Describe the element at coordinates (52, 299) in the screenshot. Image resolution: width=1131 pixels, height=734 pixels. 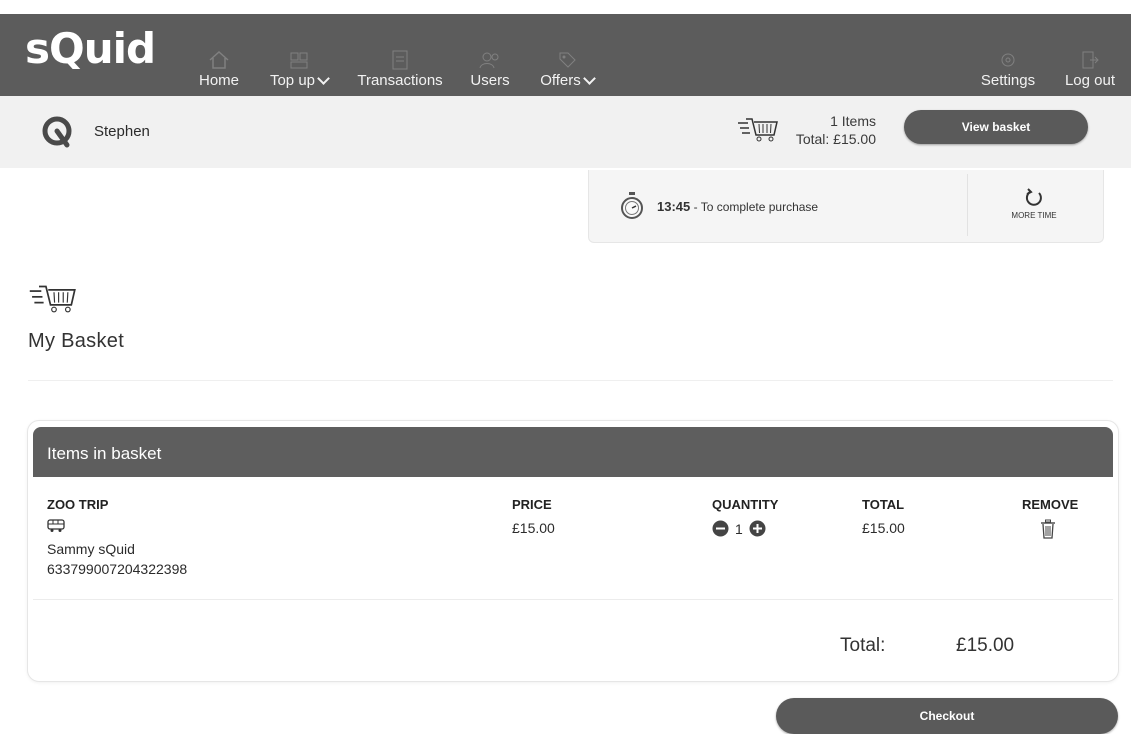
I see `basket-icon` at that location.